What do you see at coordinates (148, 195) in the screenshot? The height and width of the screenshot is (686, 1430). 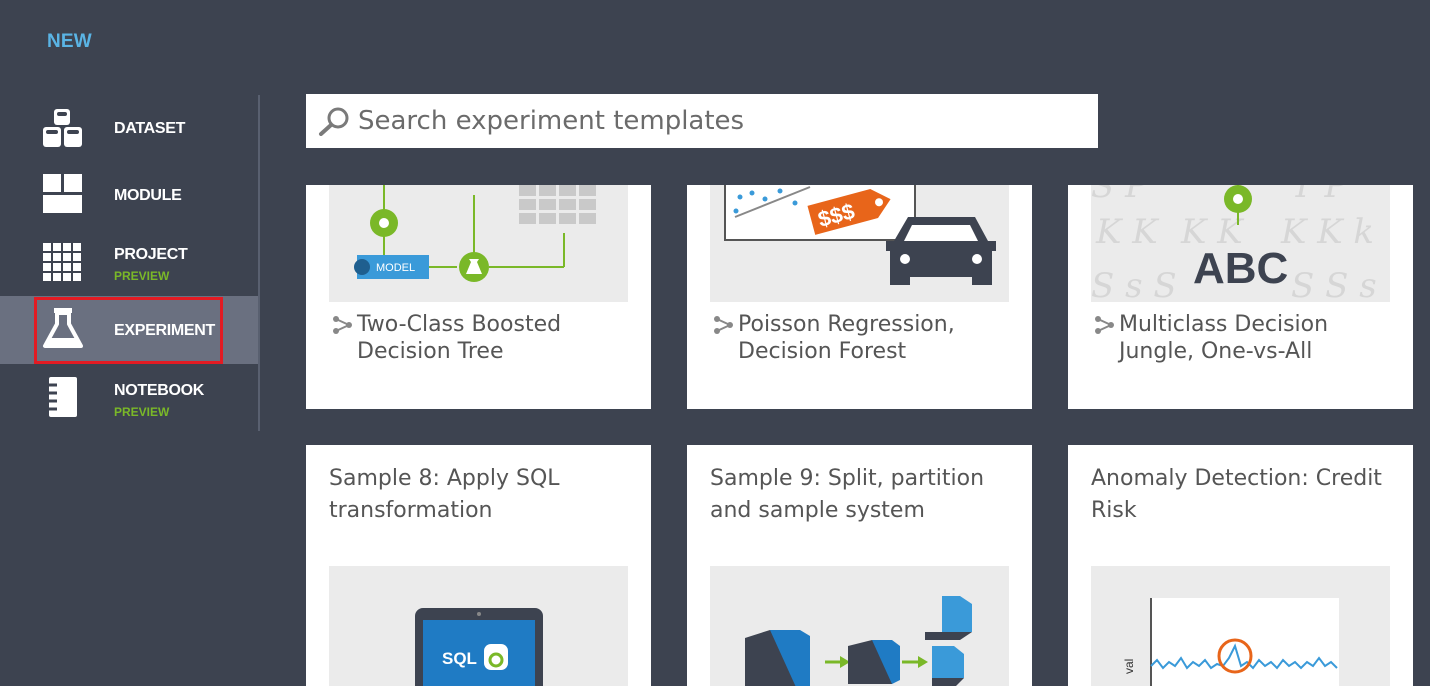 I see `sidebar-item-label: MODULE` at bounding box center [148, 195].